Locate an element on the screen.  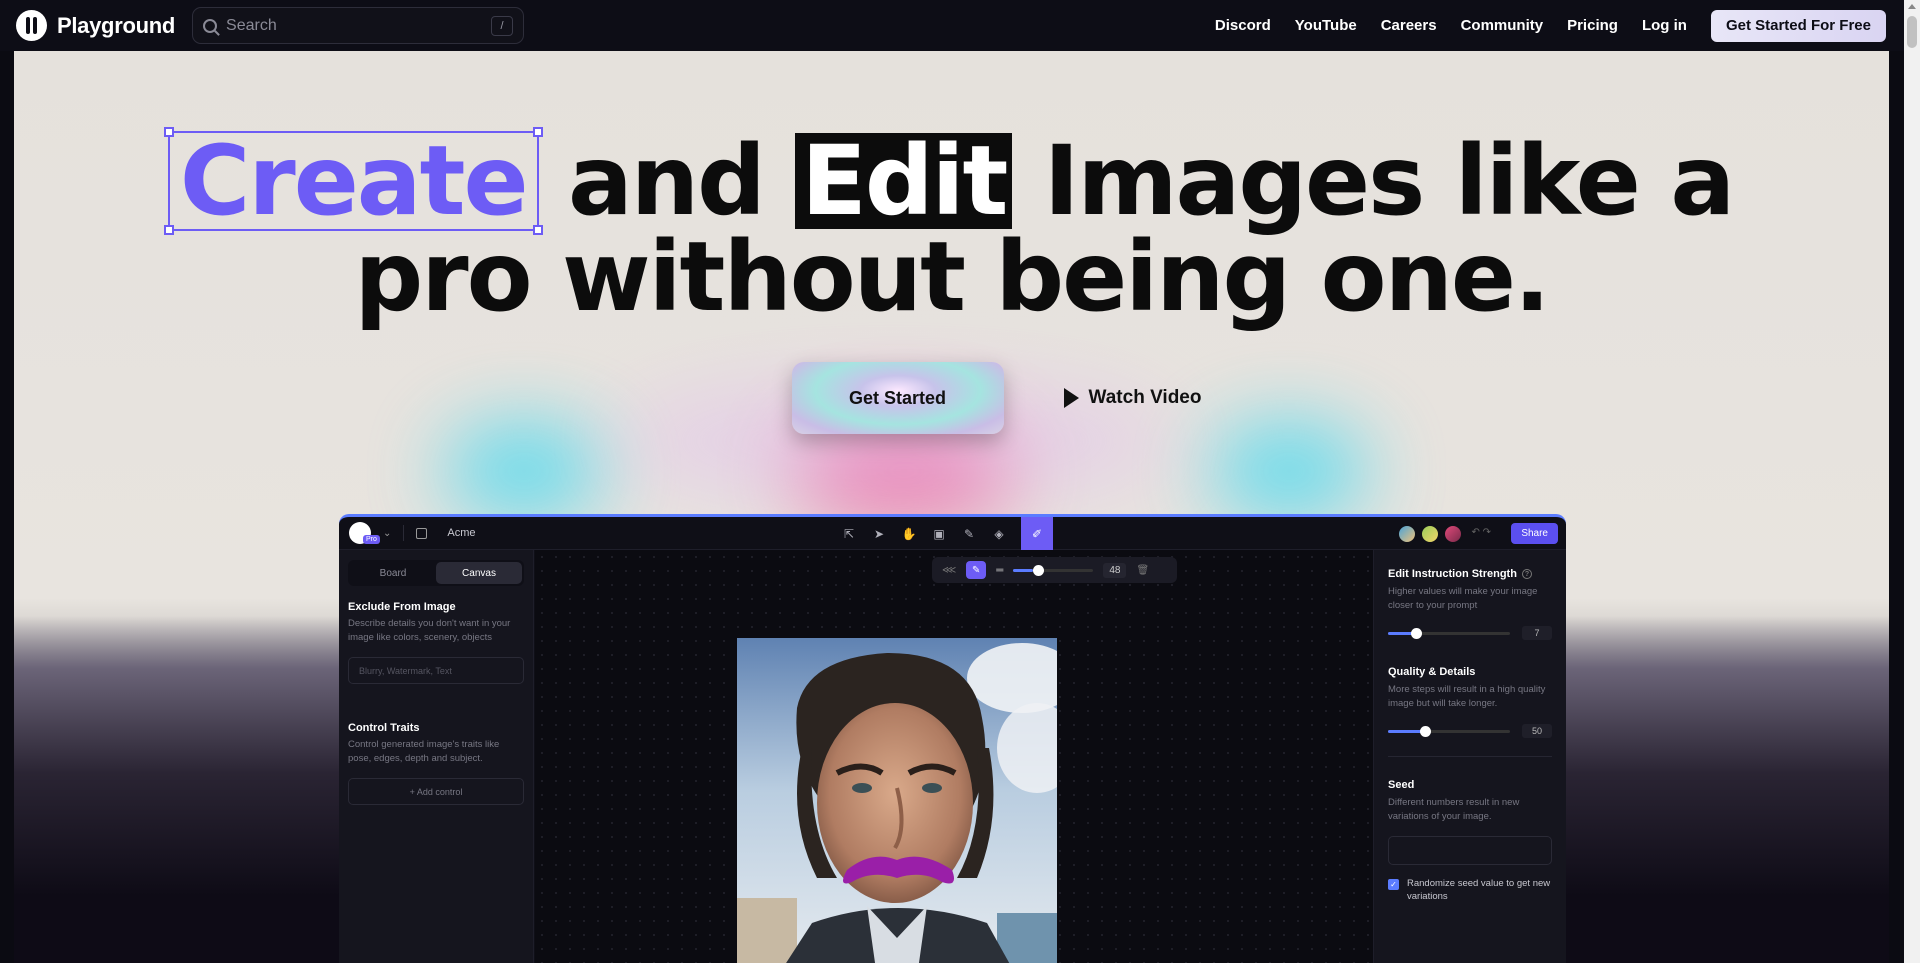
search-shortcut-key: / is located at coordinates (502, 25).